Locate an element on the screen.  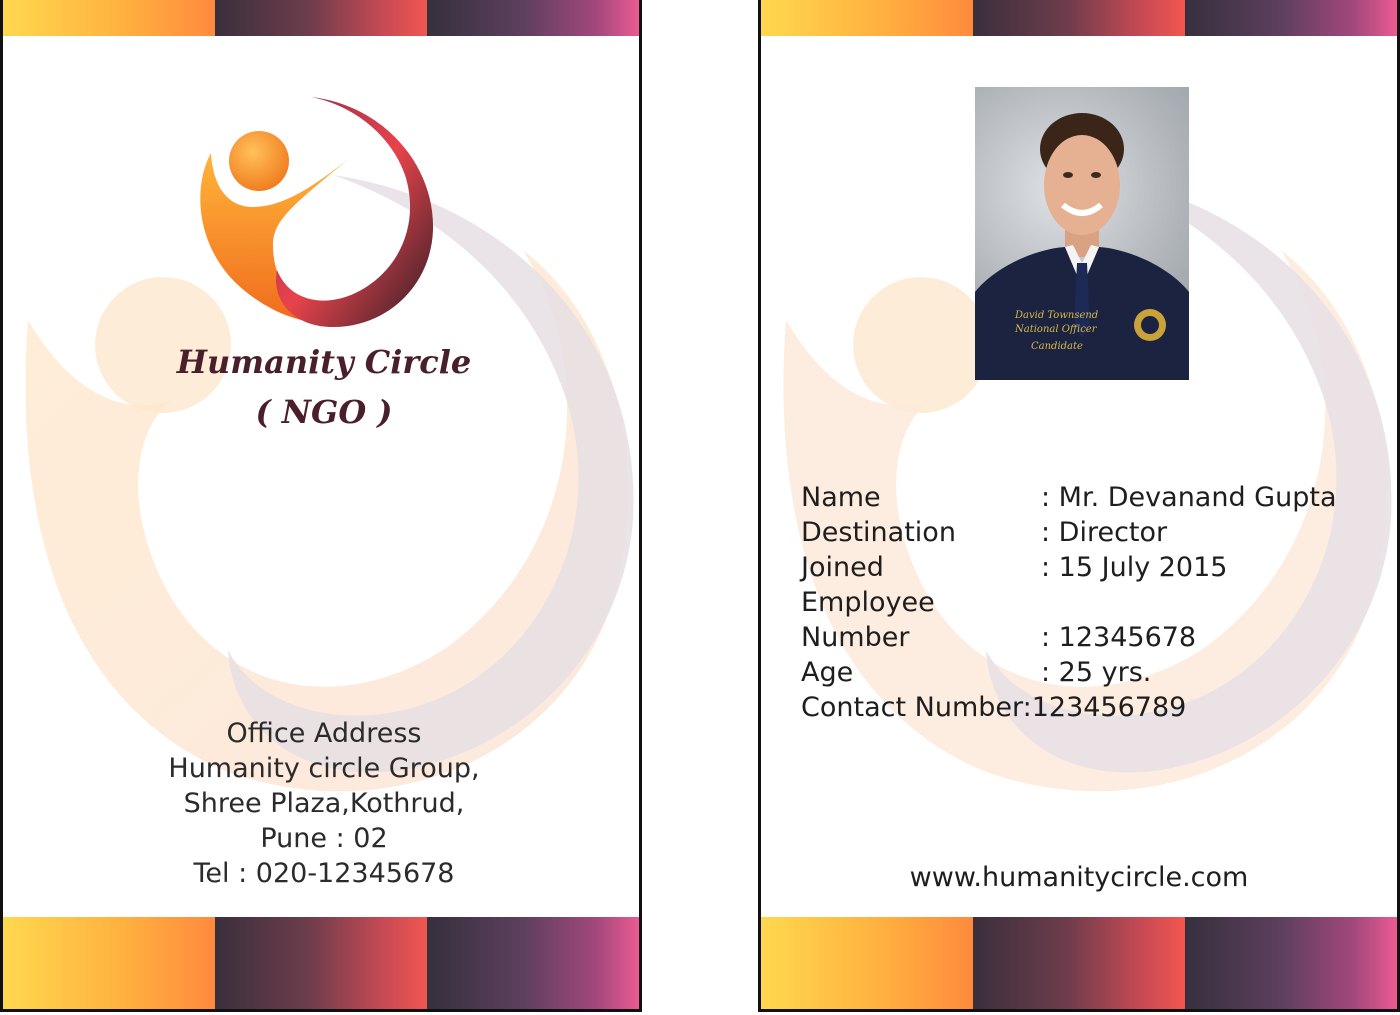
humanity-circle-logo is located at coordinates (317, 212).